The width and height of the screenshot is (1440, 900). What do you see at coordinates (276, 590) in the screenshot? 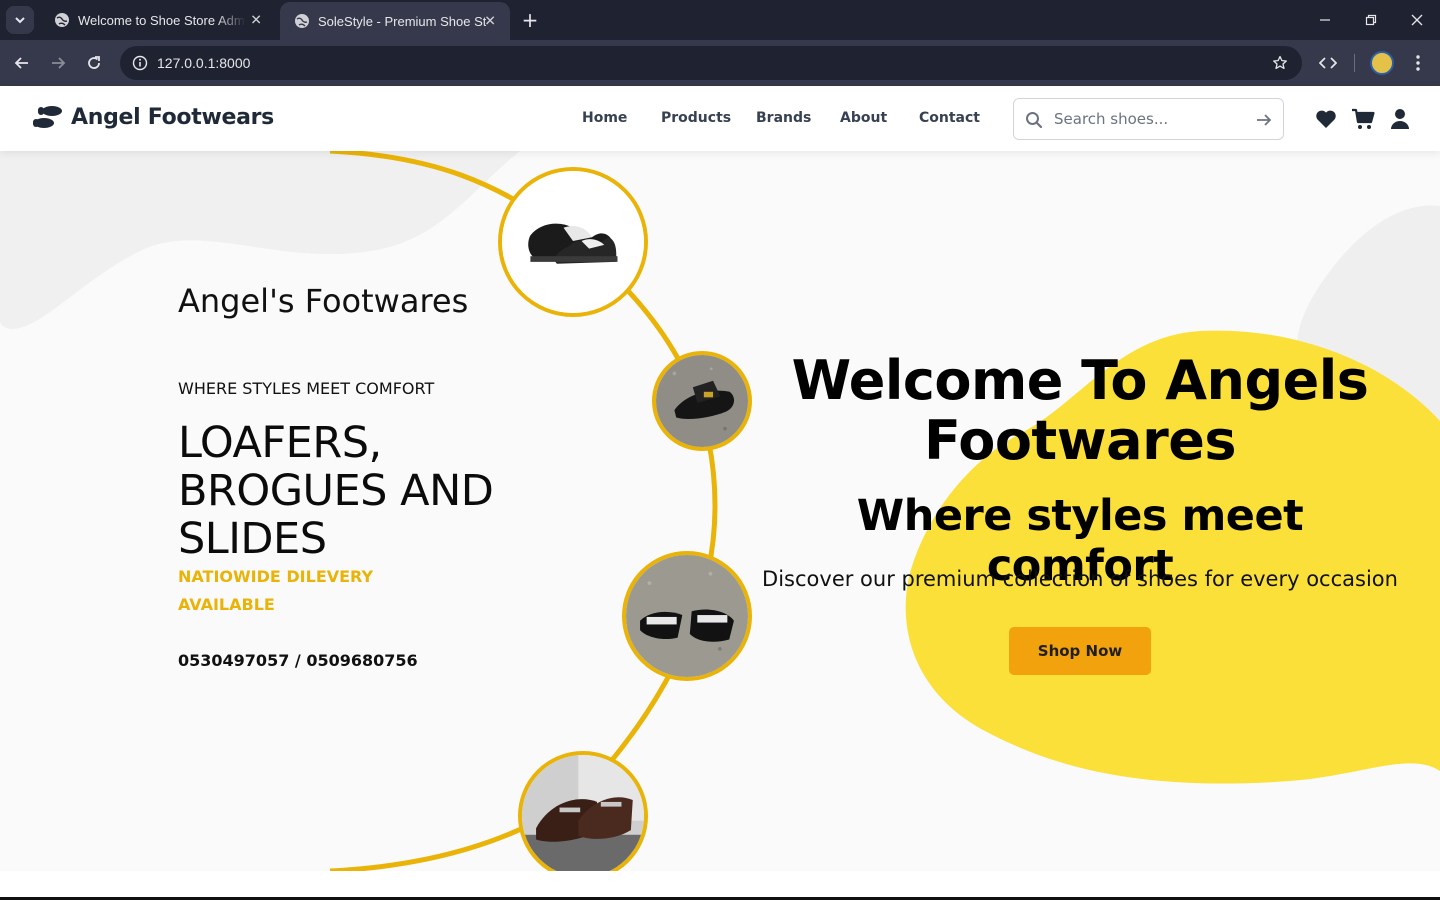
I see `delivery-notice: NATIOWIDE DILEVERY AVAILABLE` at bounding box center [276, 590].